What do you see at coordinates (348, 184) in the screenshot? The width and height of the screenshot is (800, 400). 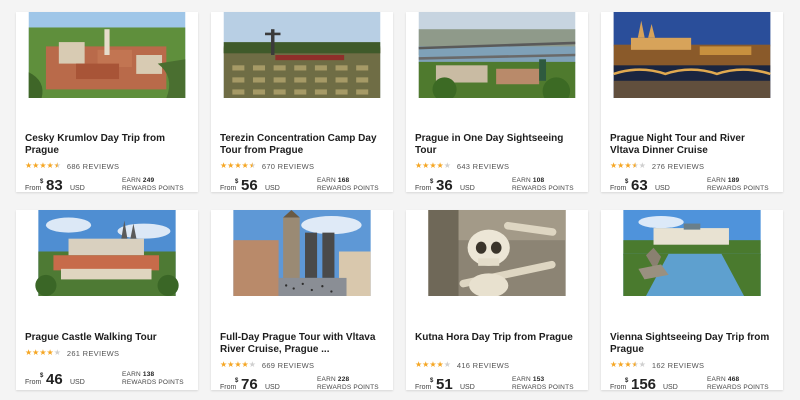 I see `rewards-points: EARN 168 REWARDS POINTS` at bounding box center [348, 184].